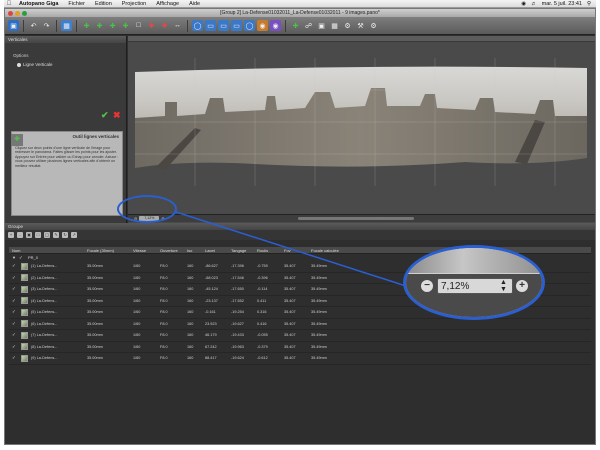 The image size is (600, 450). I want to click on menu-clock: mar. 5 juil. 23:41, so click(562, 4).